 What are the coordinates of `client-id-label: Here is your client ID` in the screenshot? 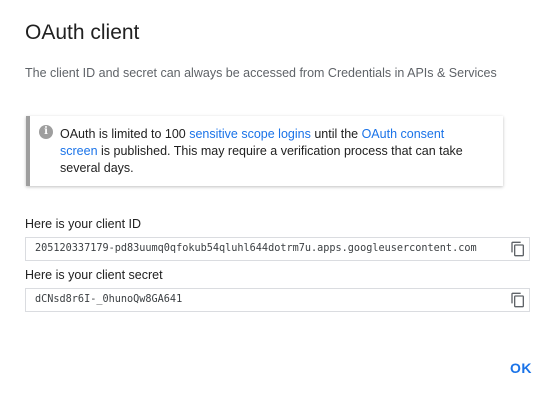 It's located at (83, 224).